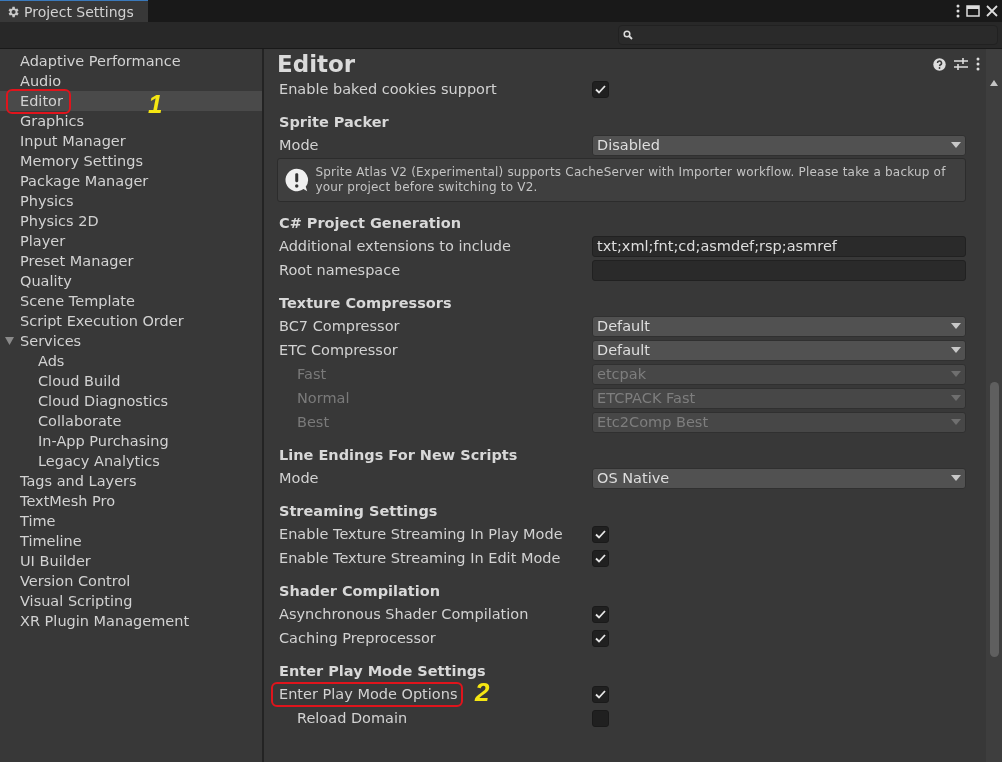  What do you see at coordinates (961, 64) in the screenshot?
I see `sliders-icon` at bounding box center [961, 64].